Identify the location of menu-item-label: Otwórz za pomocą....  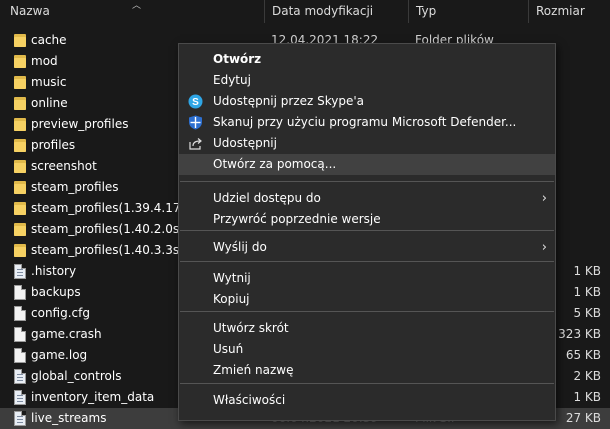
(275, 164).